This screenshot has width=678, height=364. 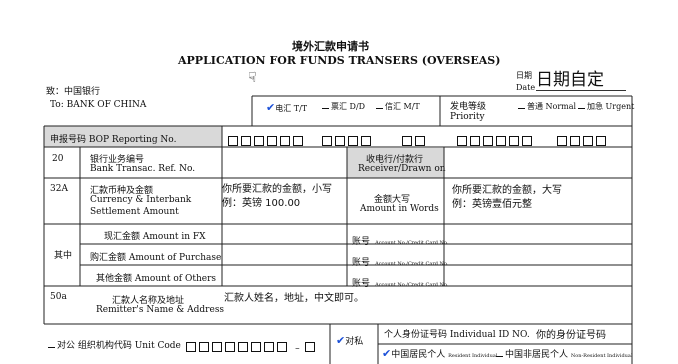 I want to click on corporate-option: 对公 组织机构代码 Unit Code, so click(x=114, y=344).